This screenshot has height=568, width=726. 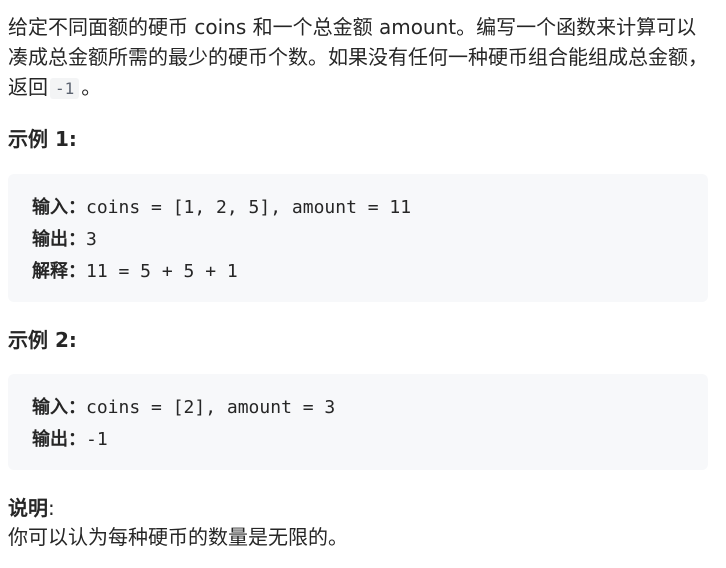 What do you see at coordinates (59, 271) in the screenshot?
I see `explanation-label: 解释：` at bounding box center [59, 271].